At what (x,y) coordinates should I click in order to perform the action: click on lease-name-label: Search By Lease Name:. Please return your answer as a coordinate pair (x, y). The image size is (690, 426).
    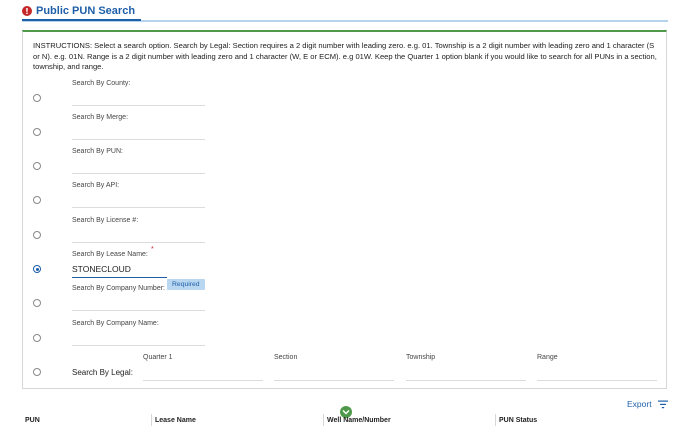
    Looking at the image, I should click on (110, 254).